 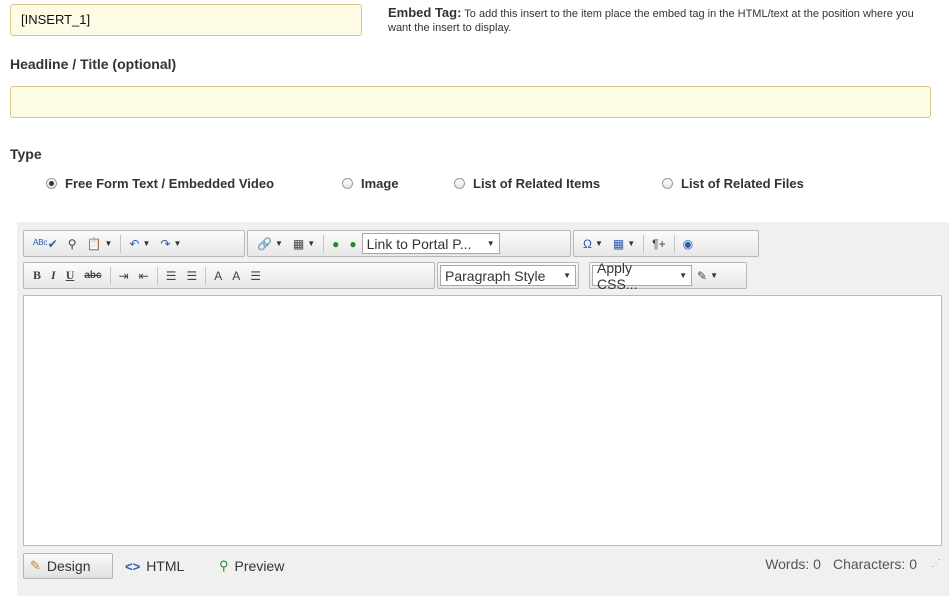 I want to click on apply-css-select: Apply CSS... ▼, so click(x=642, y=276).